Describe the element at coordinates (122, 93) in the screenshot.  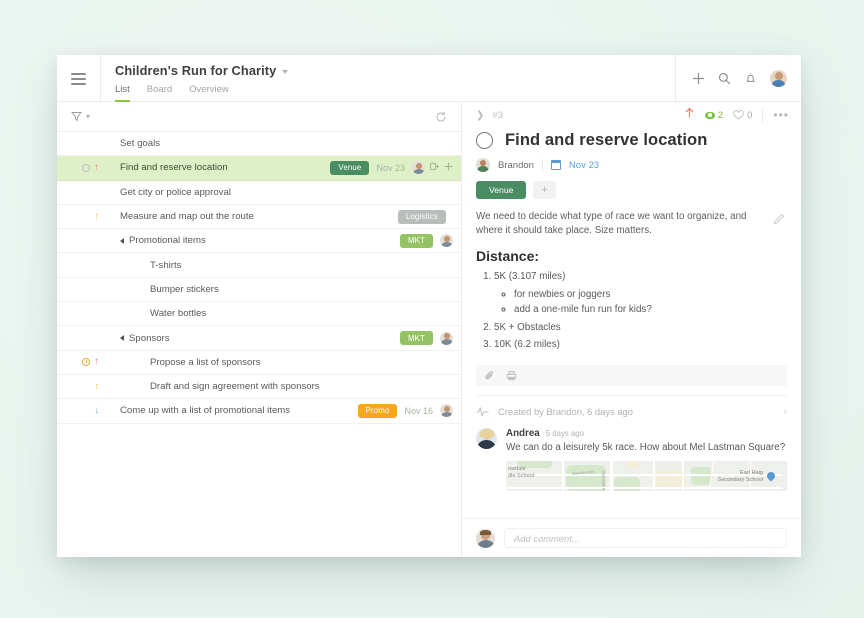
I see `tab-list: List` at that location.